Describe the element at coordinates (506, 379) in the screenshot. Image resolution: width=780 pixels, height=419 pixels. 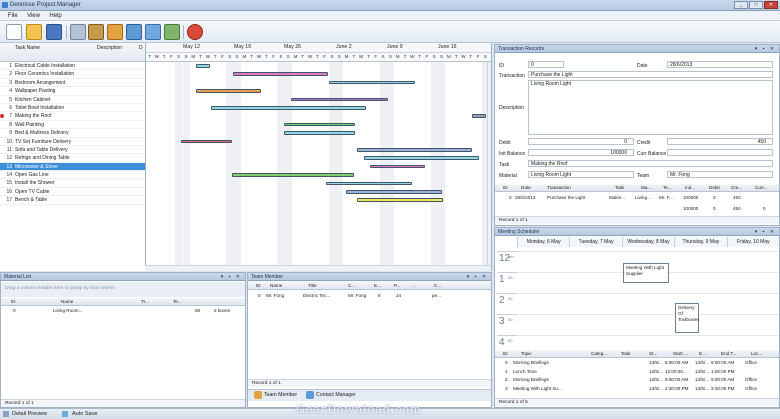
I see `sched-row-id: 2` at that location.